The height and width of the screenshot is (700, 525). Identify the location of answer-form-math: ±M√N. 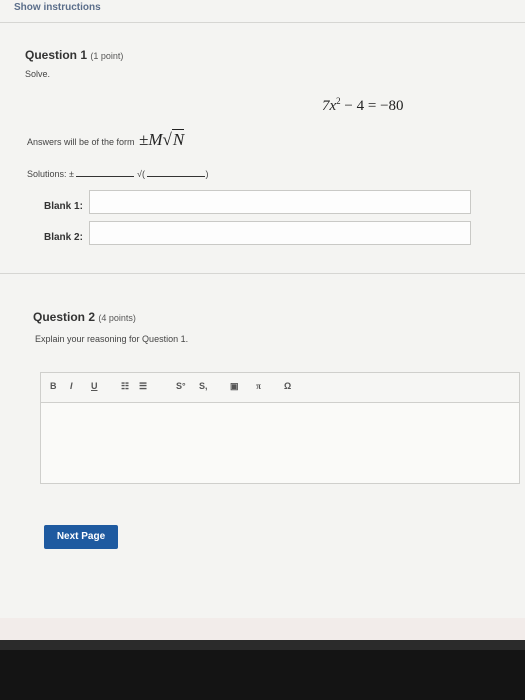
(162, 139).